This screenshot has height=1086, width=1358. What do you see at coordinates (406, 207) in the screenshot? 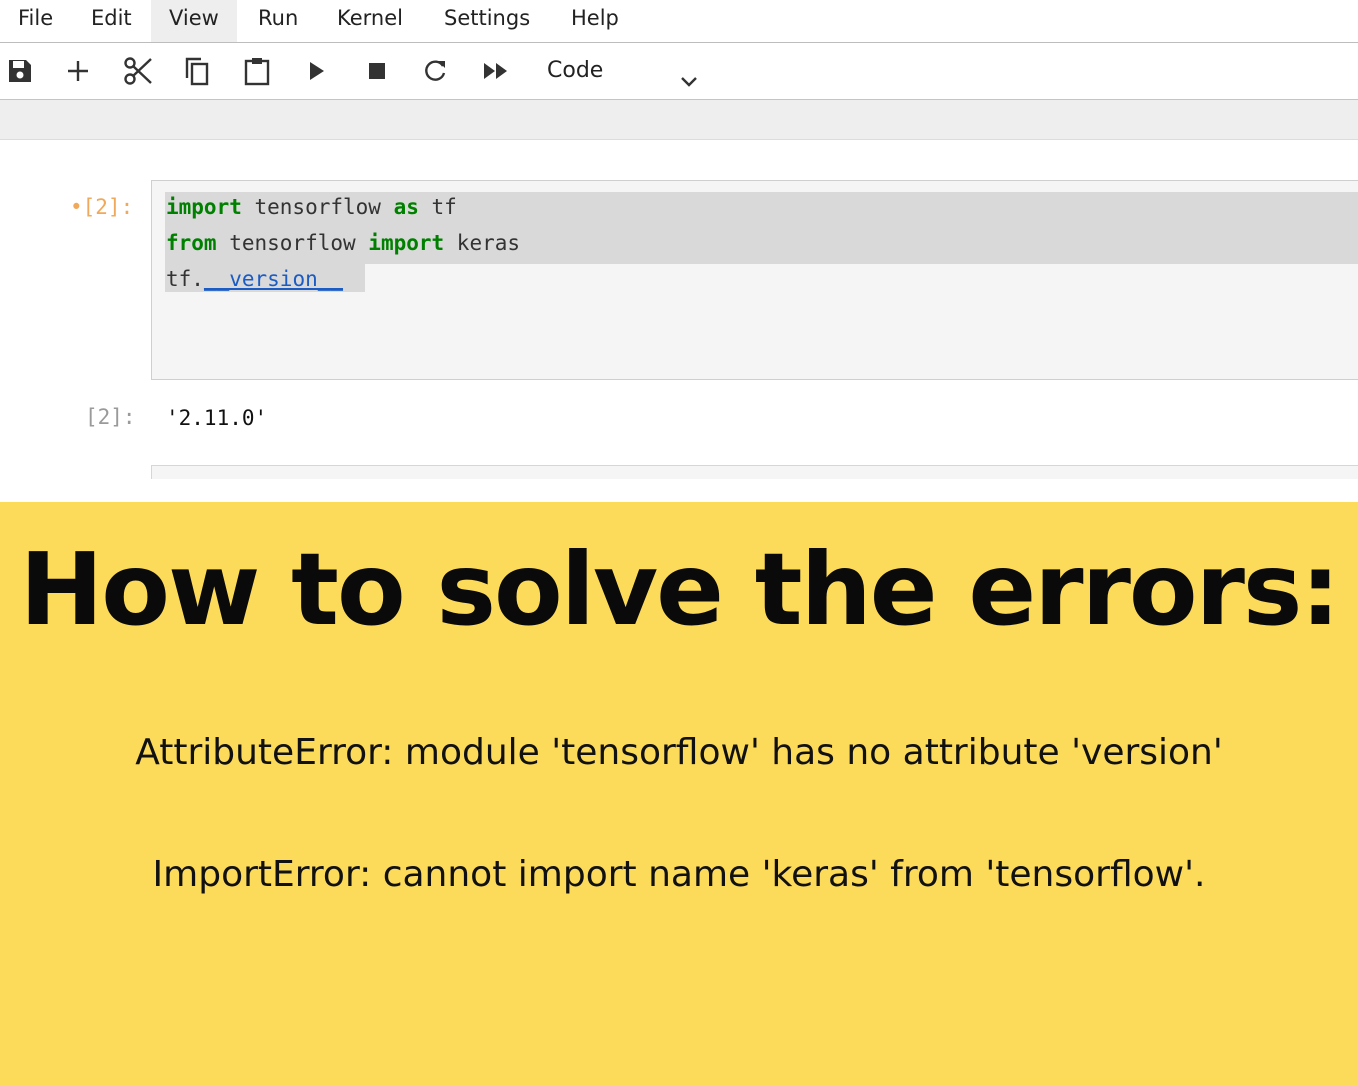
I see `keyword: as` at bounding box center [406, 207].